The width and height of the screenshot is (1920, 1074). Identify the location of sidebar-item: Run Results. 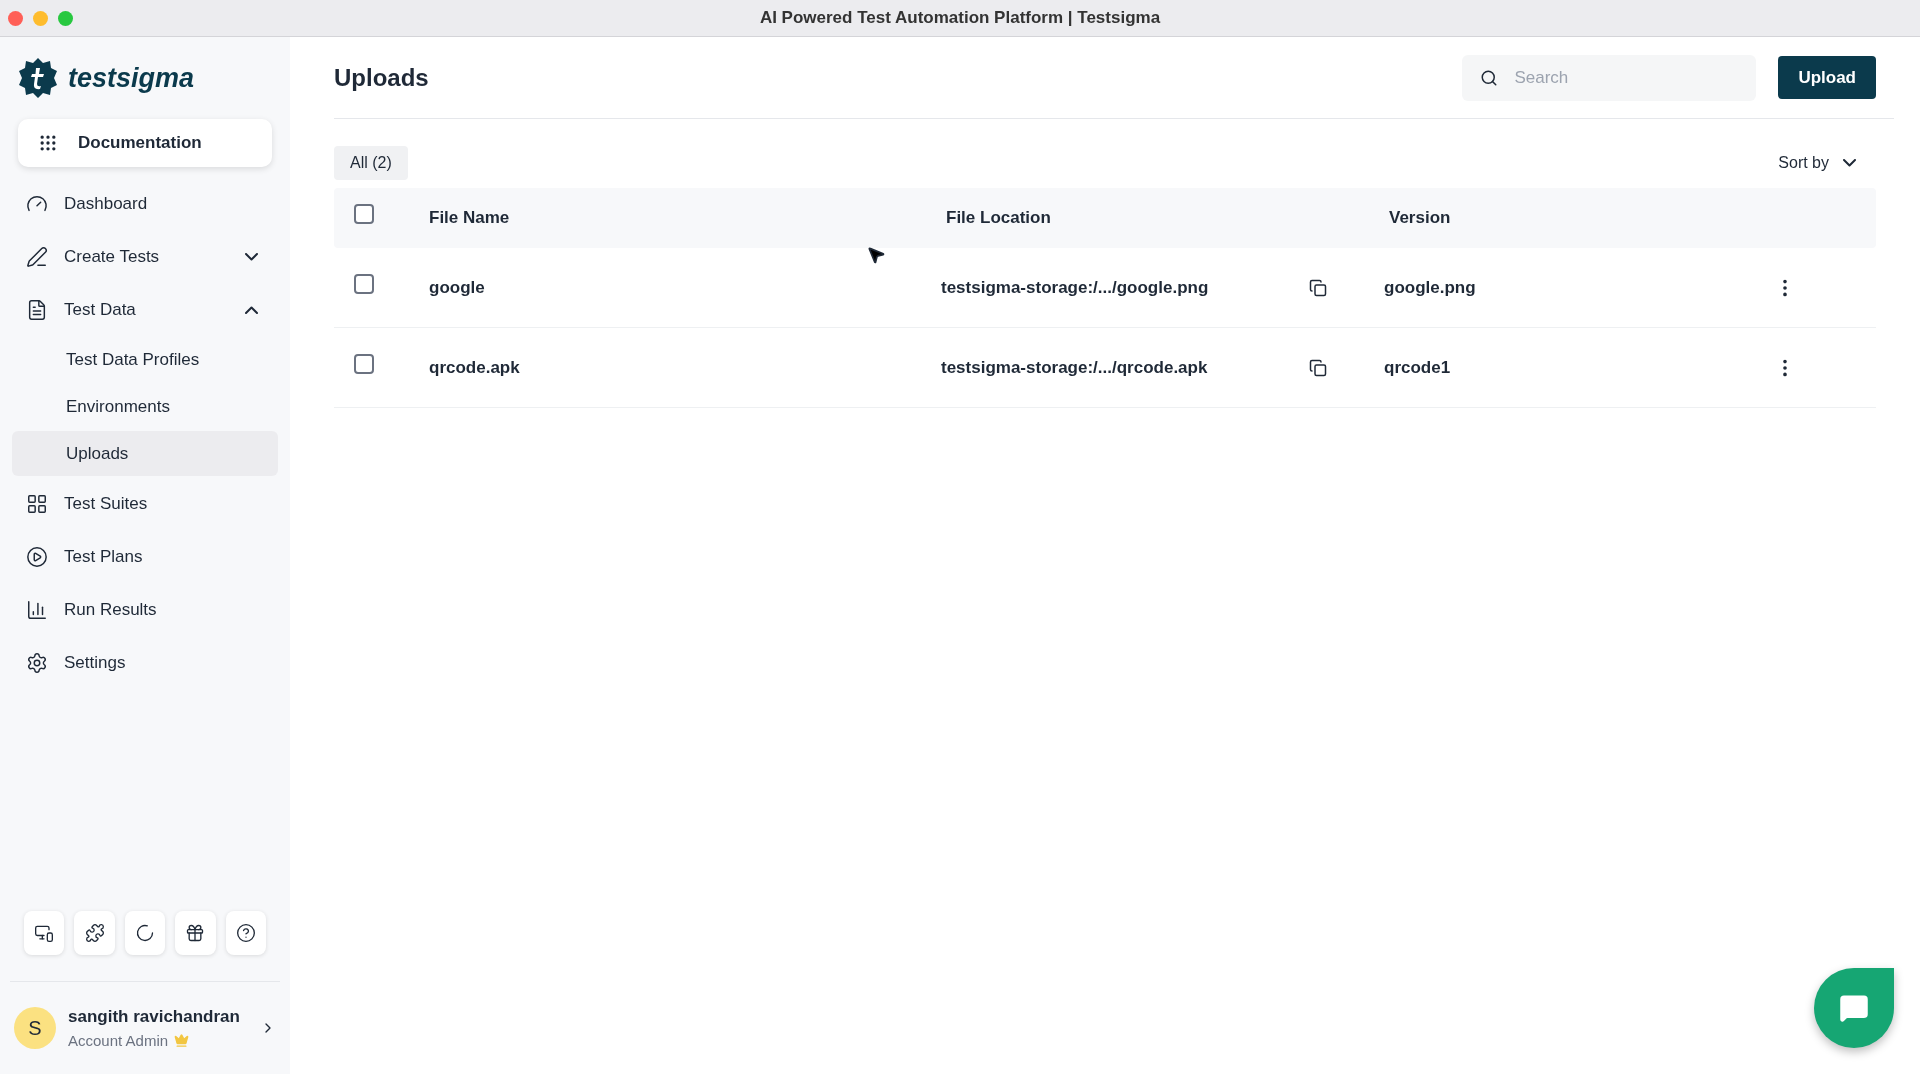
(145, 609).